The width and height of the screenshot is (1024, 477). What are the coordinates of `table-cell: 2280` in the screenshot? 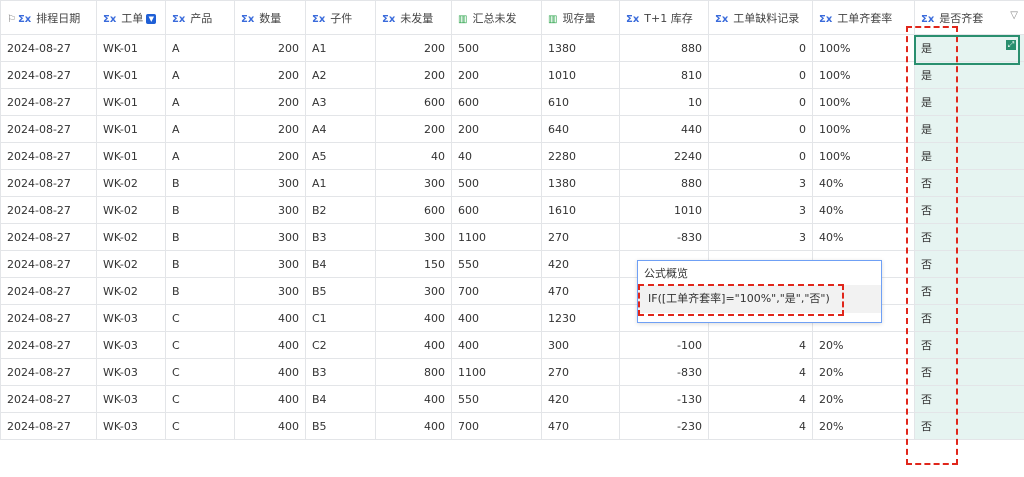 It's located at (580, 156).